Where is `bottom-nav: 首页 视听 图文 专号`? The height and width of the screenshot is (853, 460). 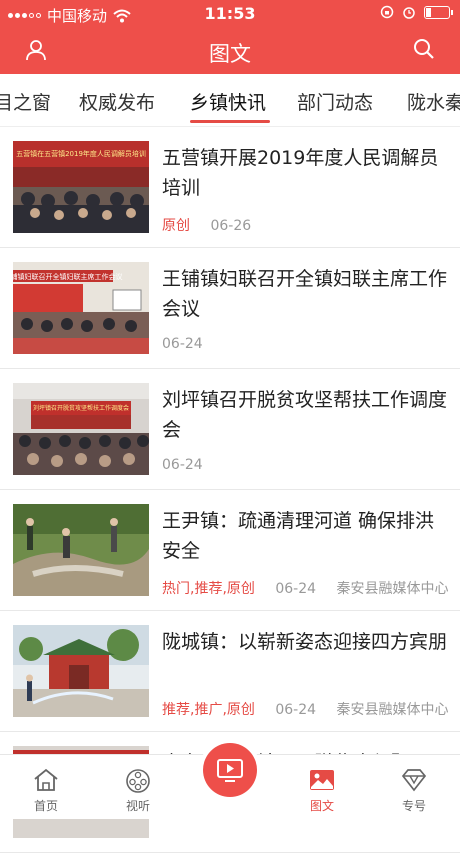
bottom-nav: 首页 视听 图文 专号 is located at coordinates (230, 781).